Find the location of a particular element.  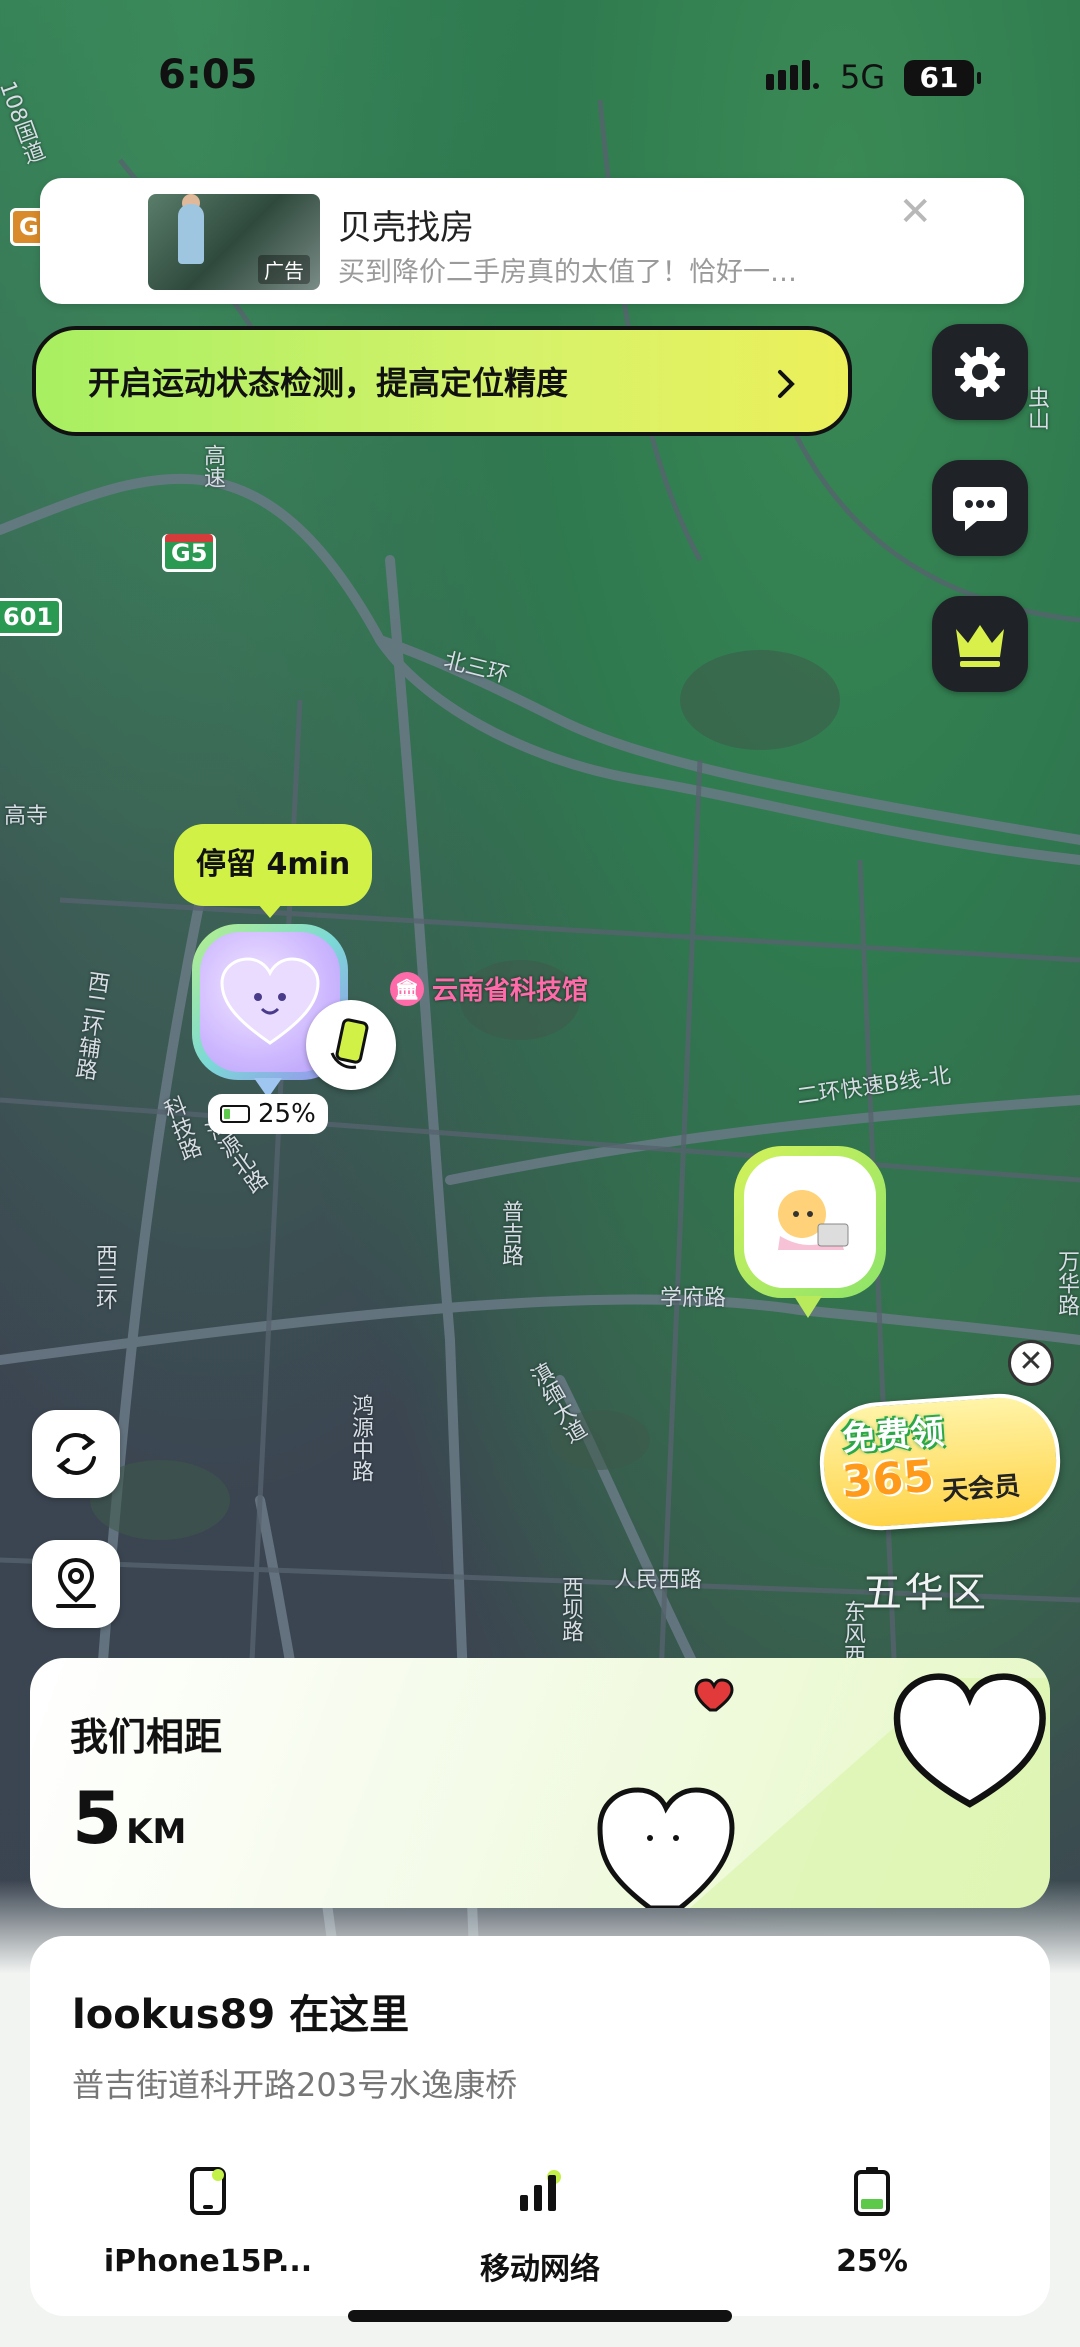

device-badge is located at coordinates (351, 1045).